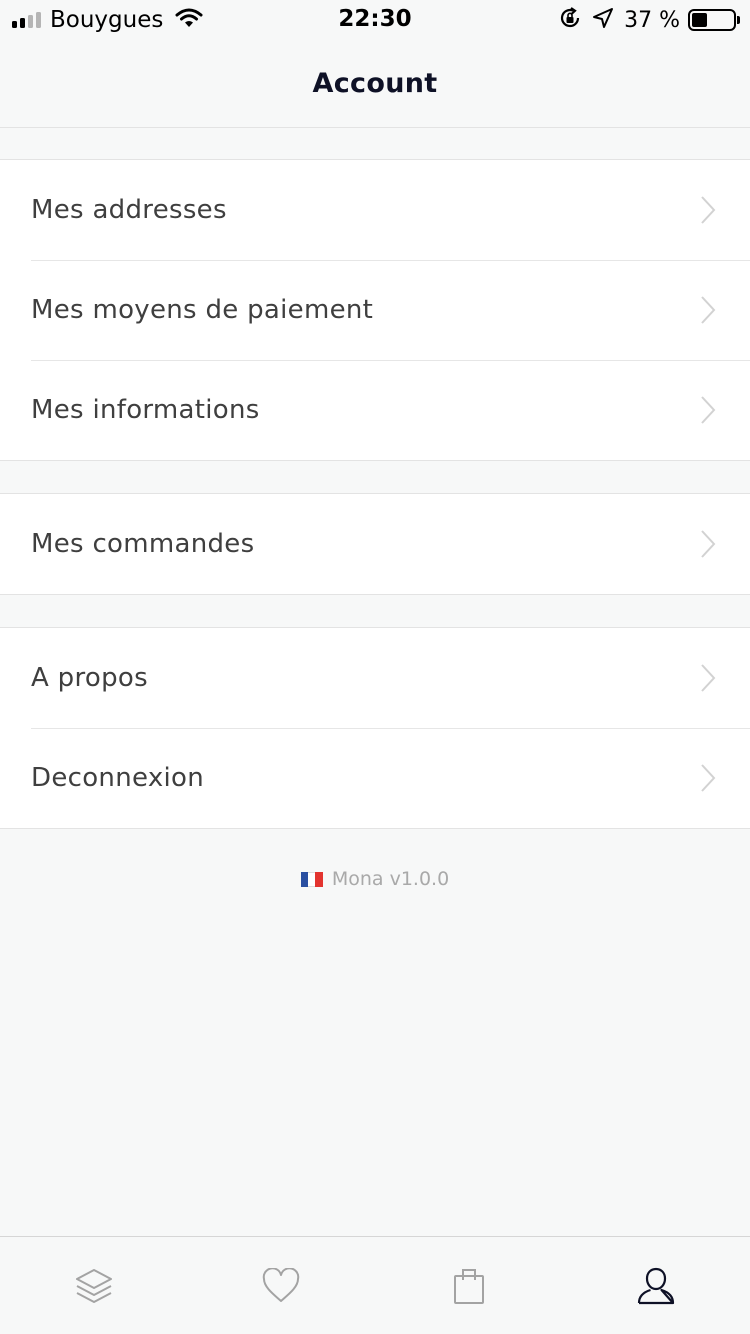 The height and width of the screenshot is (1334, 750). I want to click on menu-item-label: Mes informations, so click(145, 410).